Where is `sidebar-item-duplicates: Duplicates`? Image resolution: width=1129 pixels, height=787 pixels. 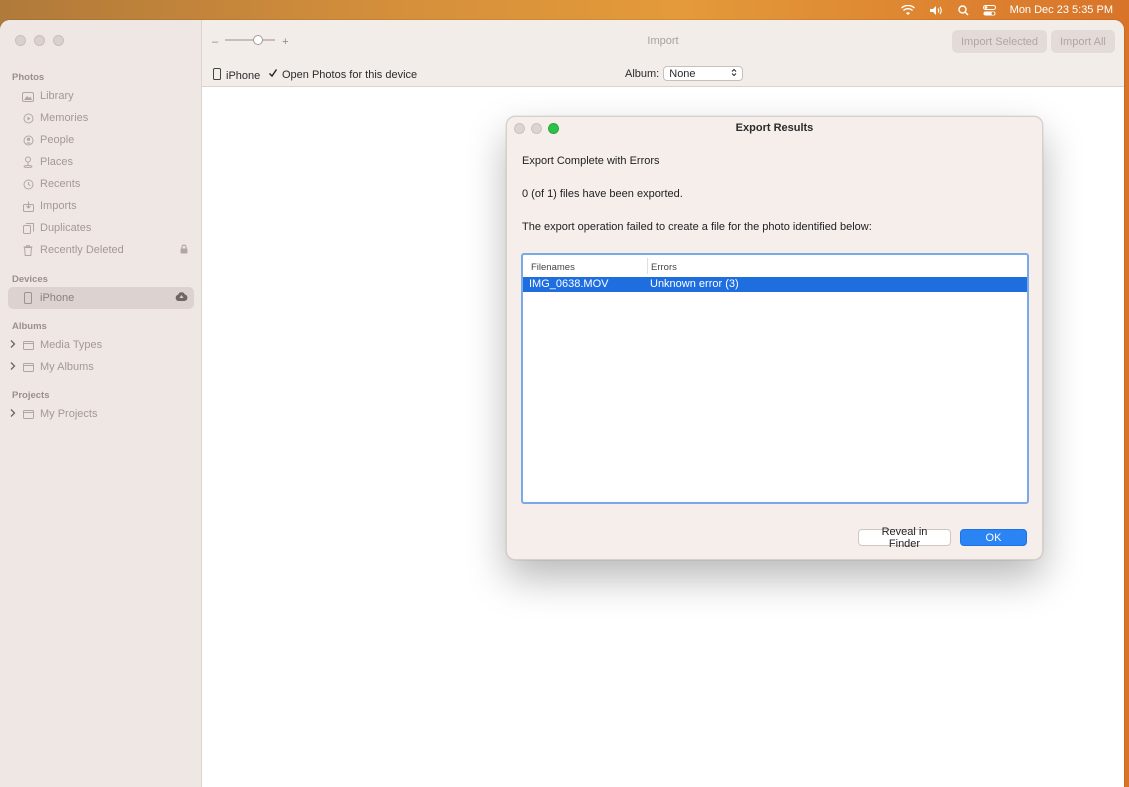 sidebar-item-duplicates: Duplicates is located at coordinates (101, 228).